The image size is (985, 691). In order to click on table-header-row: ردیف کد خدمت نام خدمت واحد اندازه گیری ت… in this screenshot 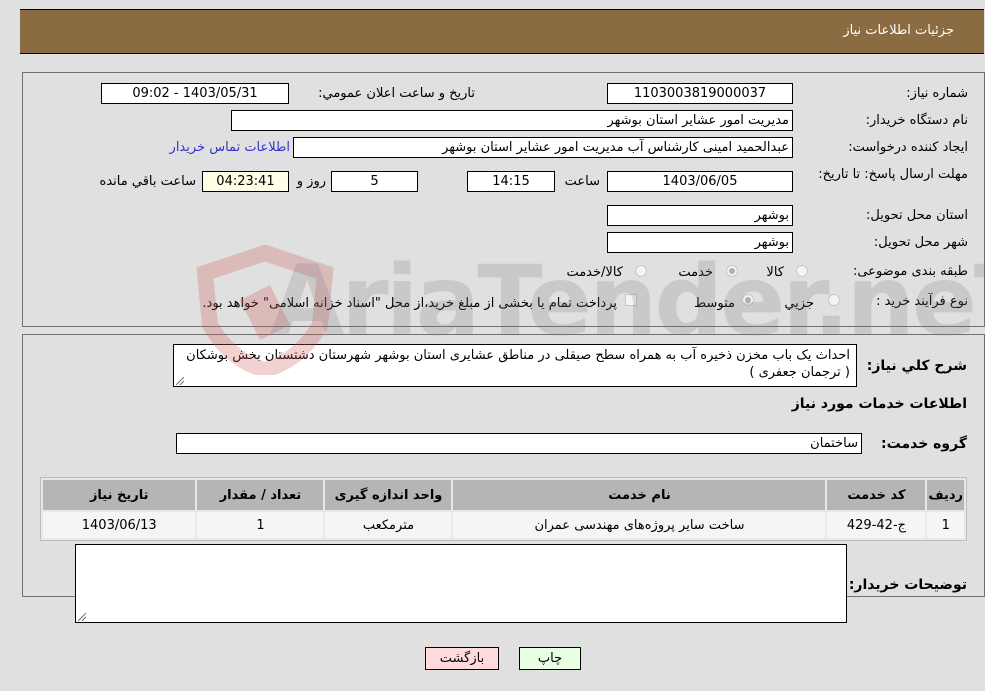, I will do `click(503, 495)`.